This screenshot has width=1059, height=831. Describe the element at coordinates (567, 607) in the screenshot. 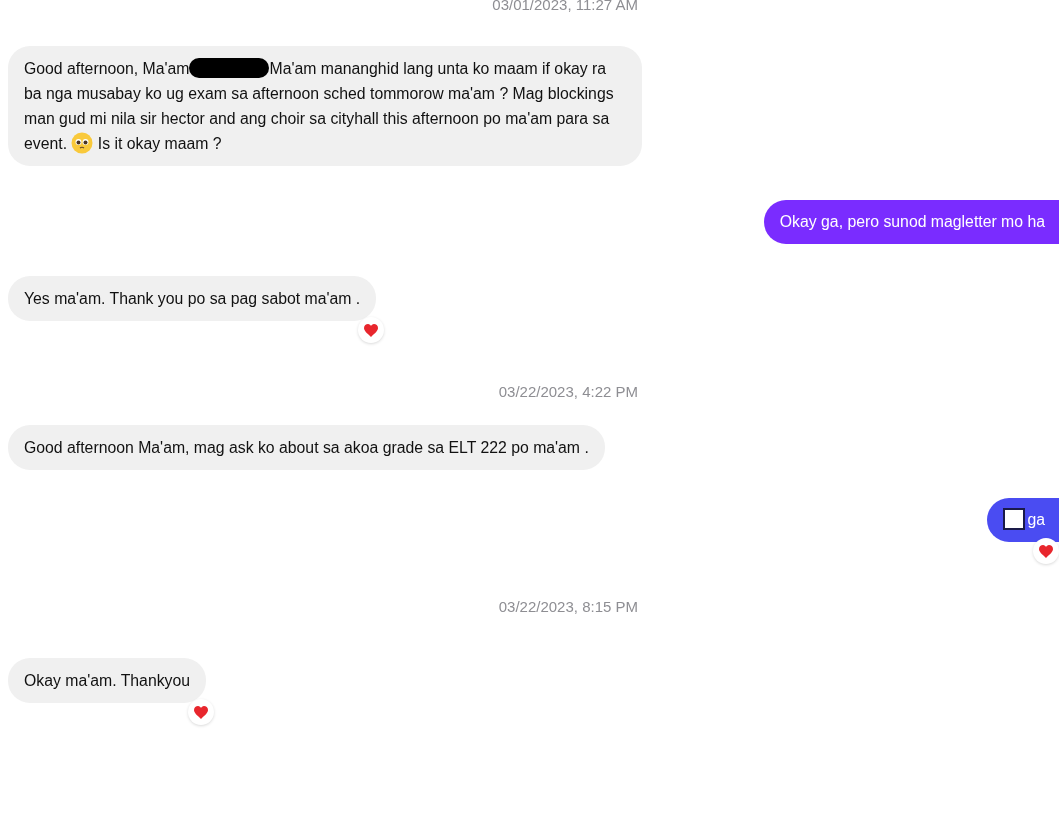

I see `timestamp: 03/22/2023, 8:15 PM` at that location.